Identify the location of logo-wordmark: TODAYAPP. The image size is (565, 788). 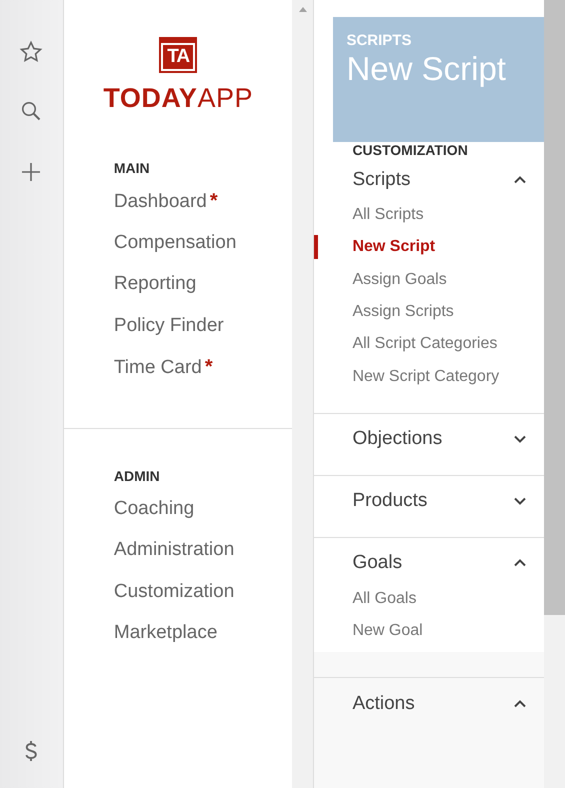
(178, 98).